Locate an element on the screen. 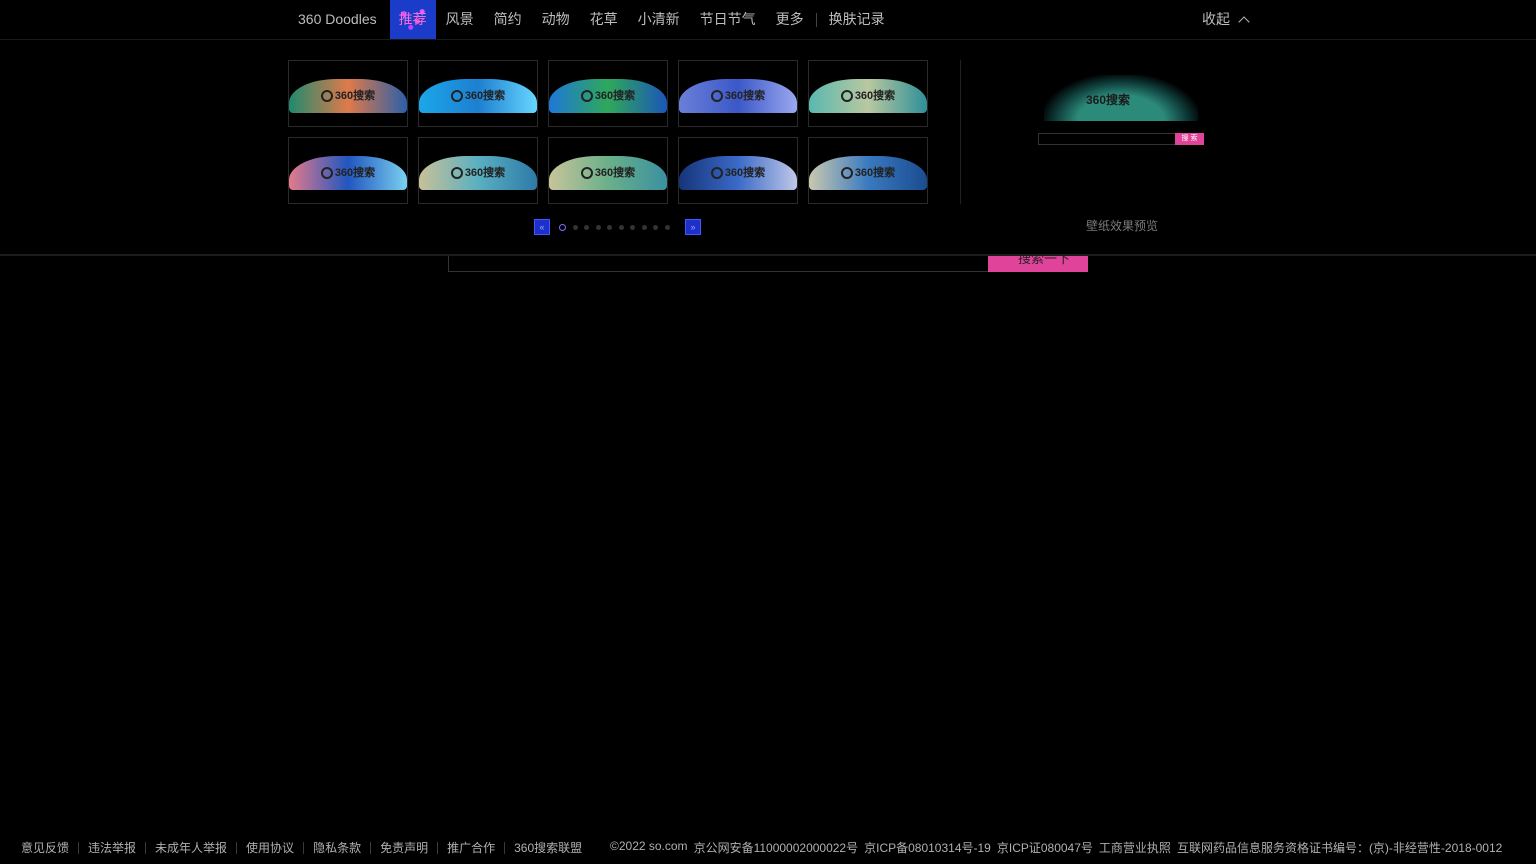 This screenshot has width=1536, height=864. footer-link: 推广合作 is located at coordinates (471, 847).